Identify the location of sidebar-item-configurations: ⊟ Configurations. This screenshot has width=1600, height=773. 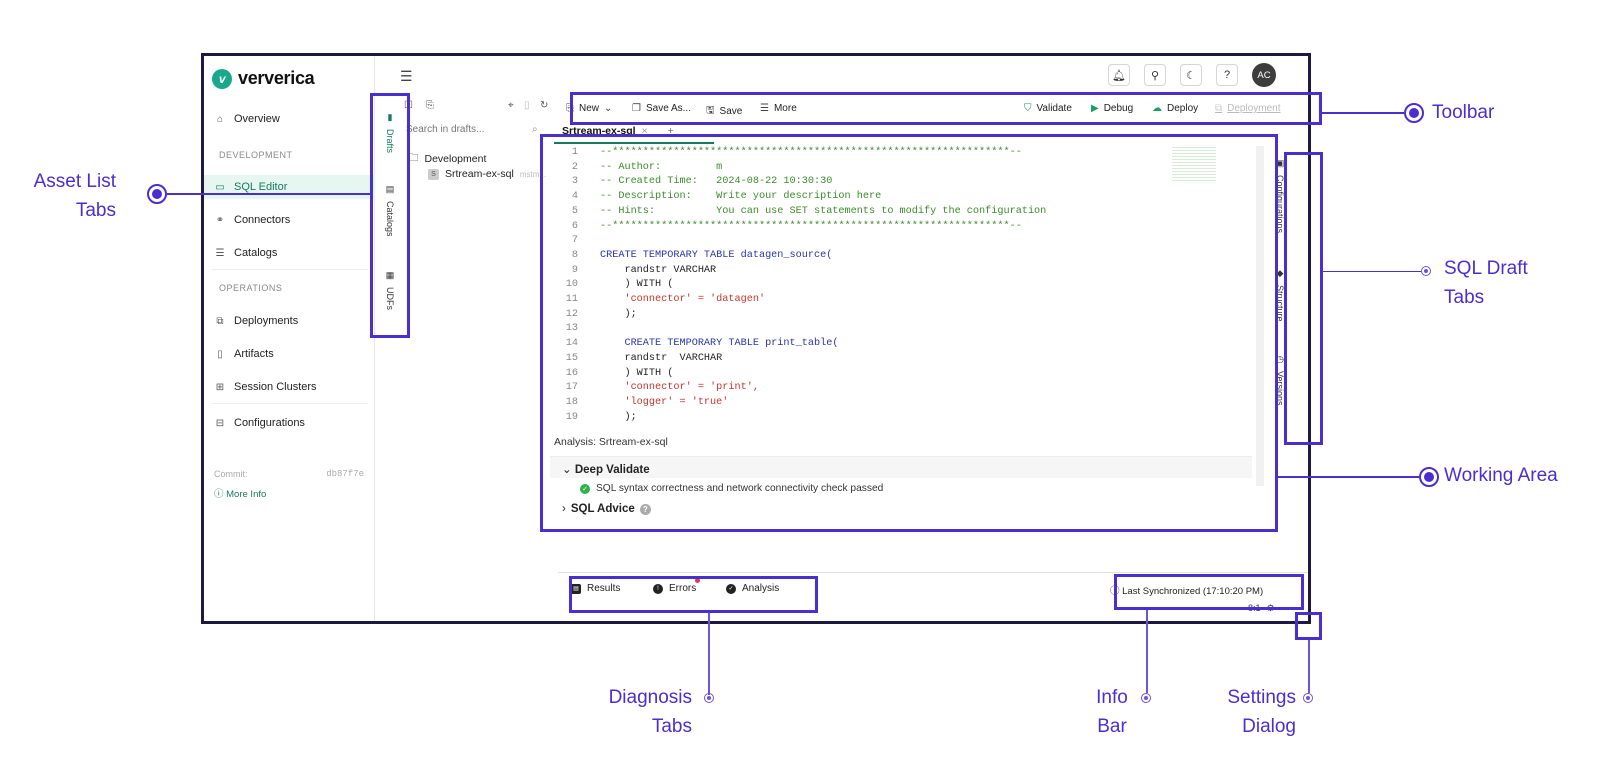
(289, 423).